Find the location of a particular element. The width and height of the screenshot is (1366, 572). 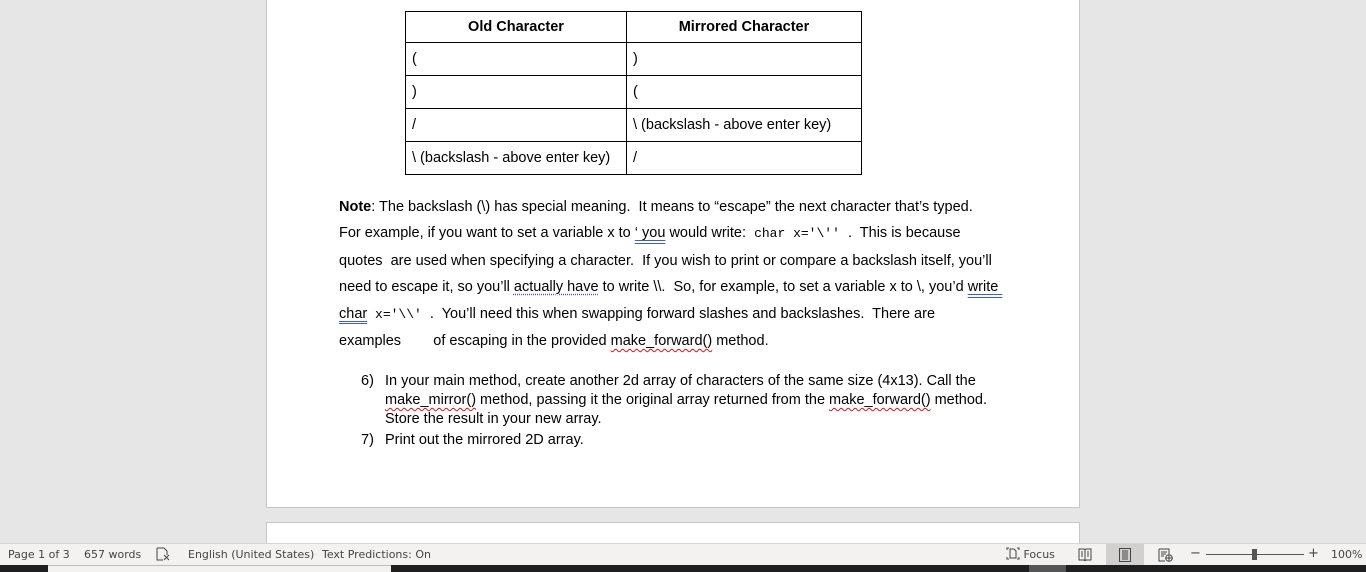

print-layout-button is located at coordinates (1125, 554).